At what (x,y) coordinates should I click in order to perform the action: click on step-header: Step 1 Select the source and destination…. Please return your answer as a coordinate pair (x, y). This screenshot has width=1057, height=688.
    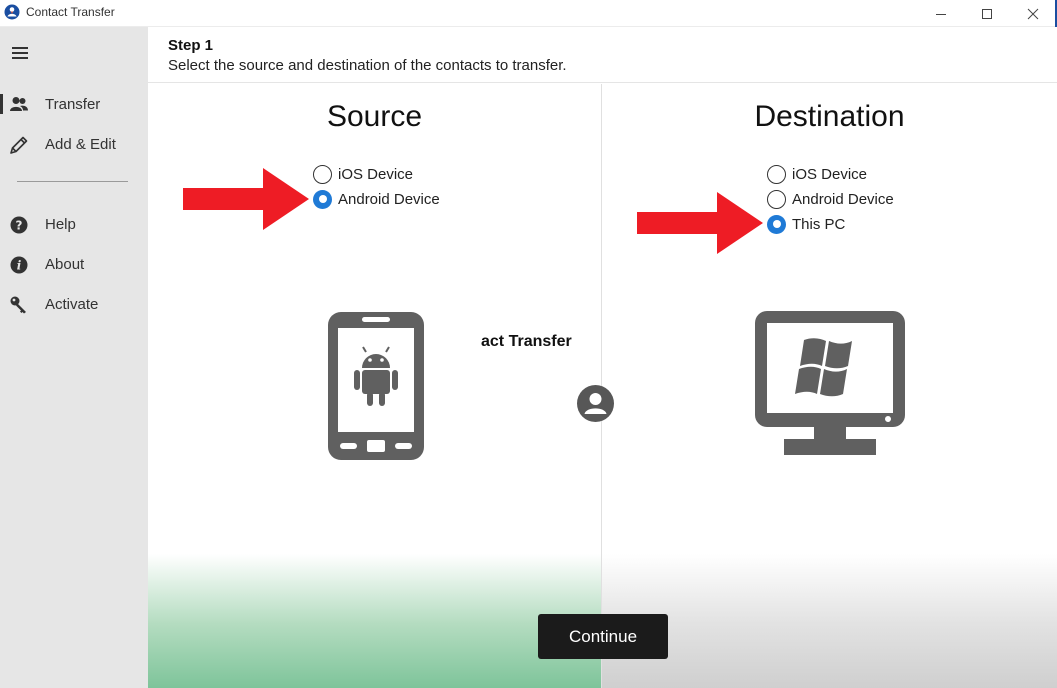
    Looking at the image, I should click on (602, 55).